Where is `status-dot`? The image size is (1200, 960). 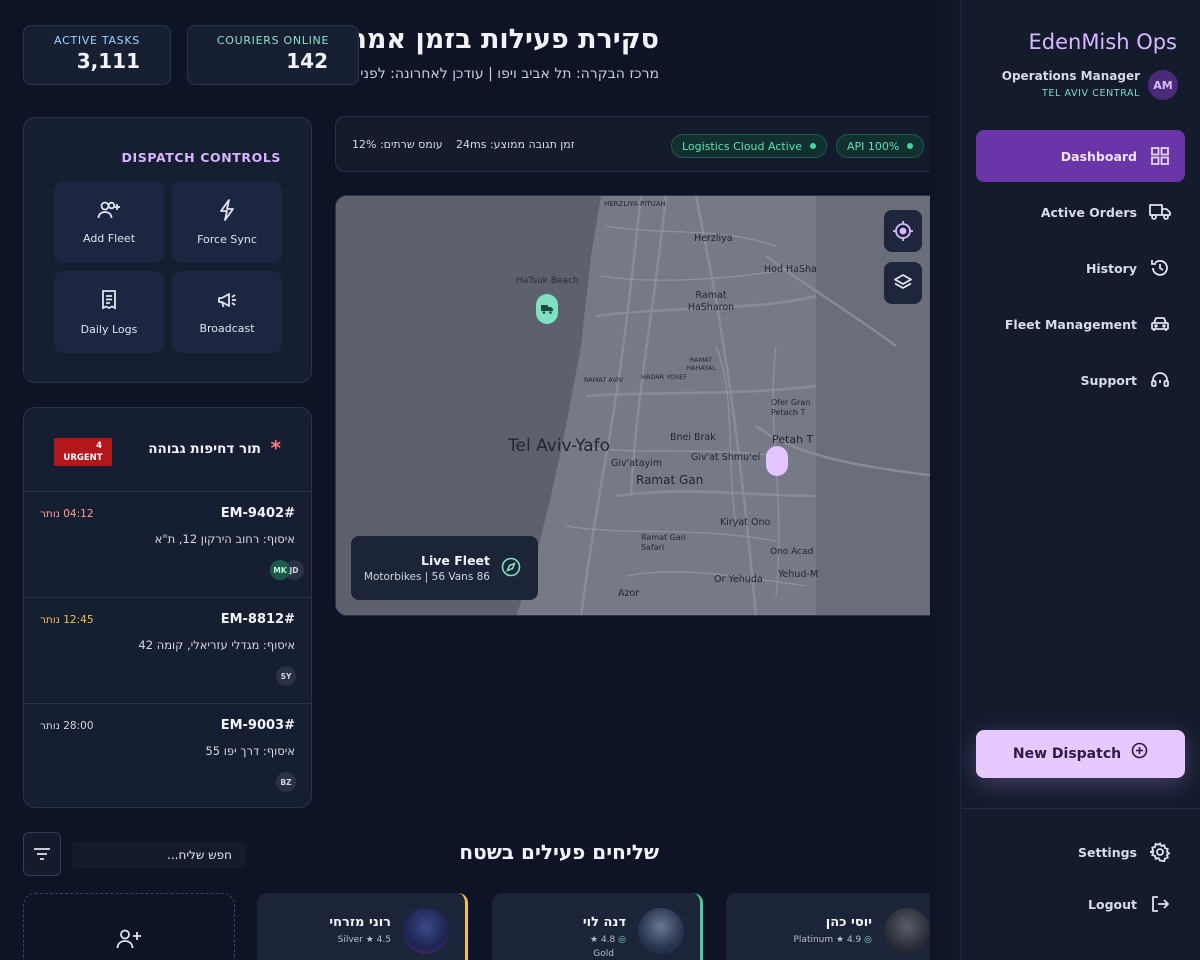 status-dot is located at coordinates (813, 146).